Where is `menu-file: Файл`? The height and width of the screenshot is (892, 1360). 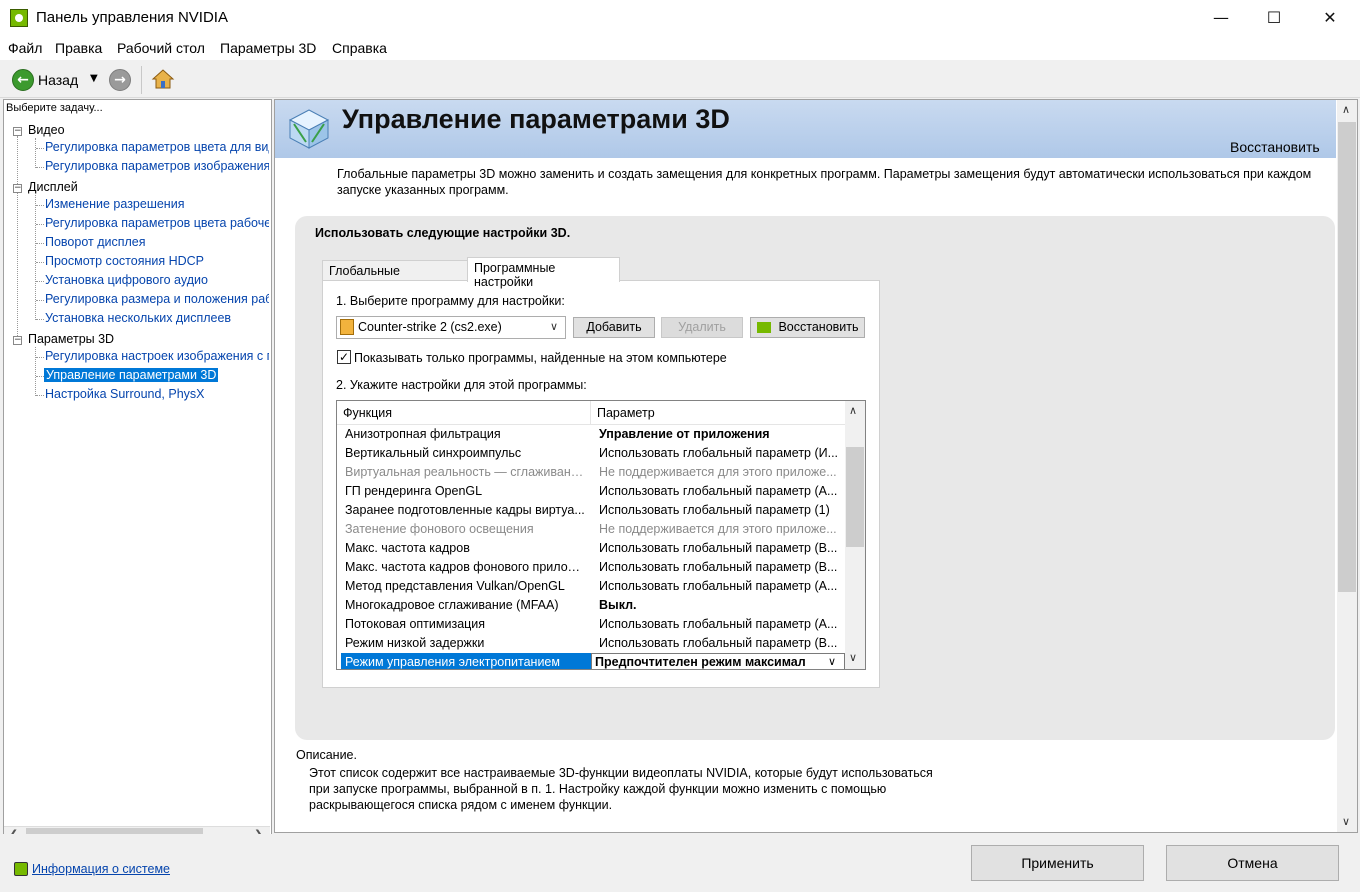
menu-file: Файл is located at coordinates (25, 48).